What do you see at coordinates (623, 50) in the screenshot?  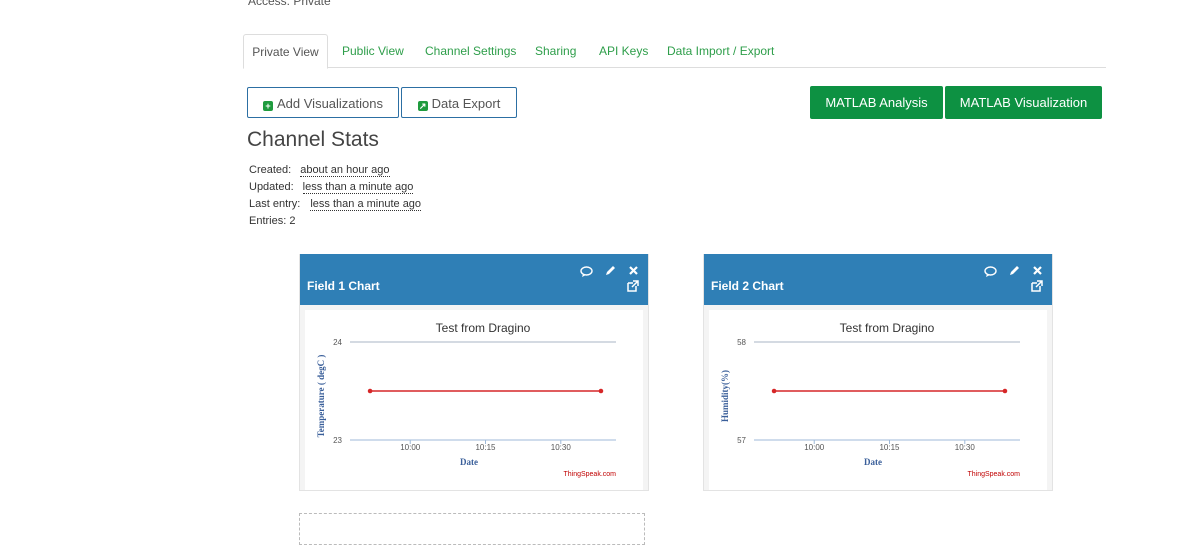 I see `tab-api-keys: API Keys` at bounding box center [623, 50].